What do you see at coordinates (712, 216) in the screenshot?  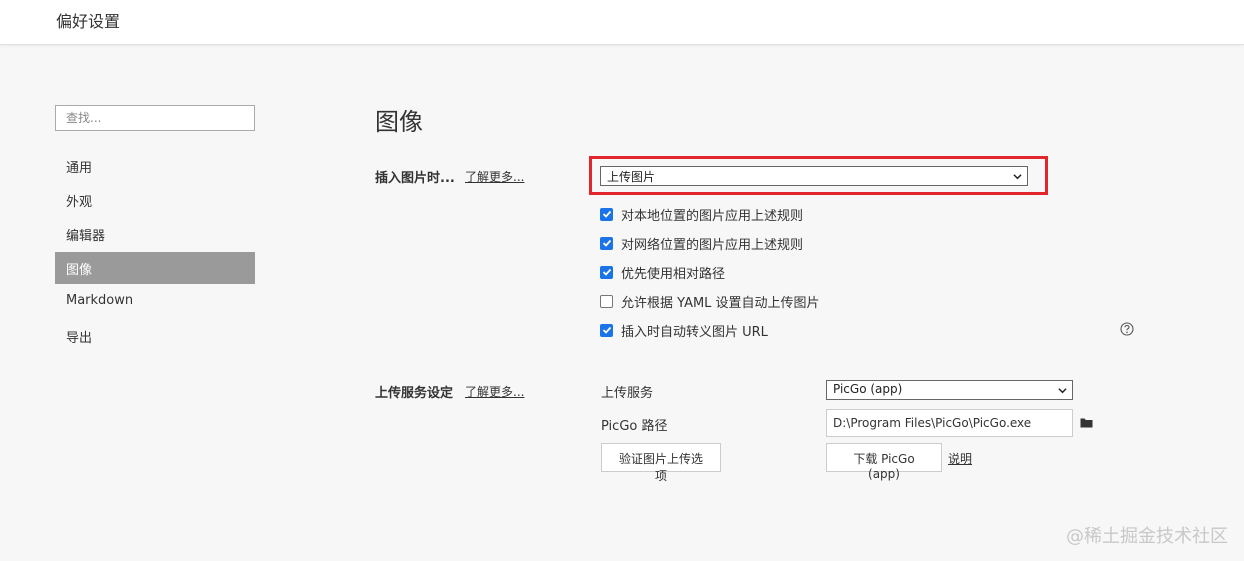 I see `option-label: 对本地位置的图片应用上述规则` at bounding box center [712, 216].